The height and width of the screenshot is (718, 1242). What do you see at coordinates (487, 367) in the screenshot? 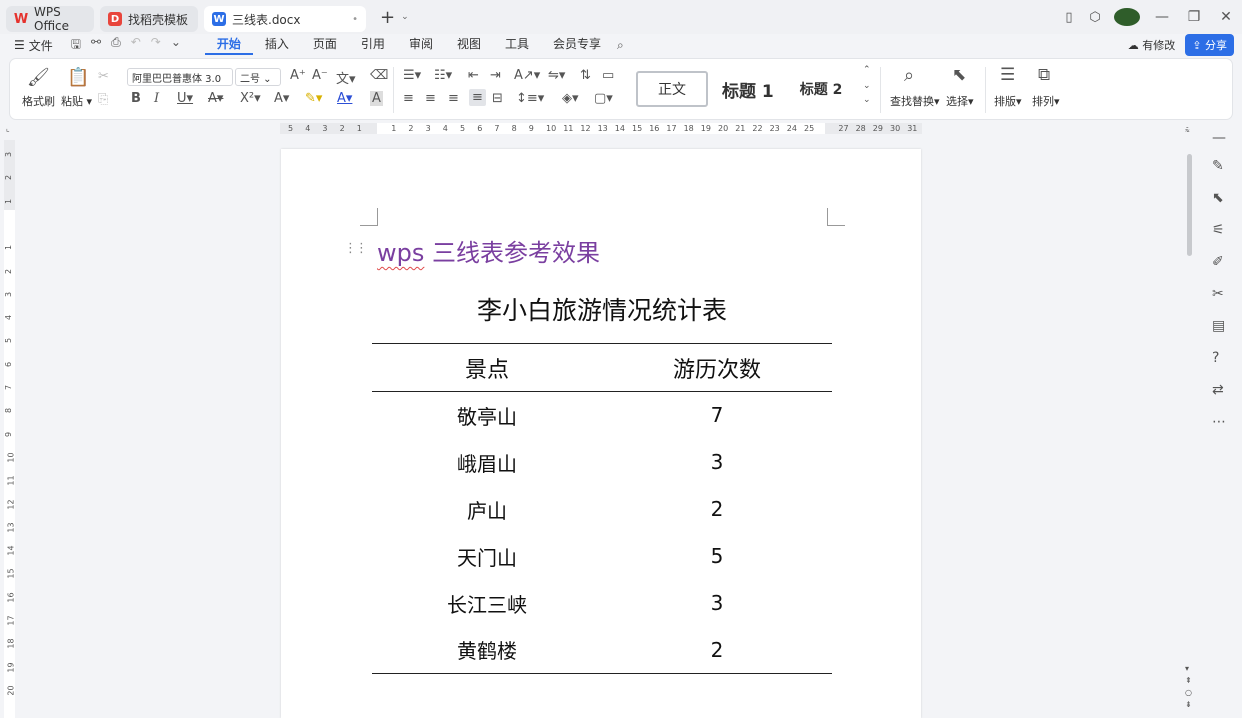
I see `header-cell-attraction: 景点` at bounding box center [487, 367].